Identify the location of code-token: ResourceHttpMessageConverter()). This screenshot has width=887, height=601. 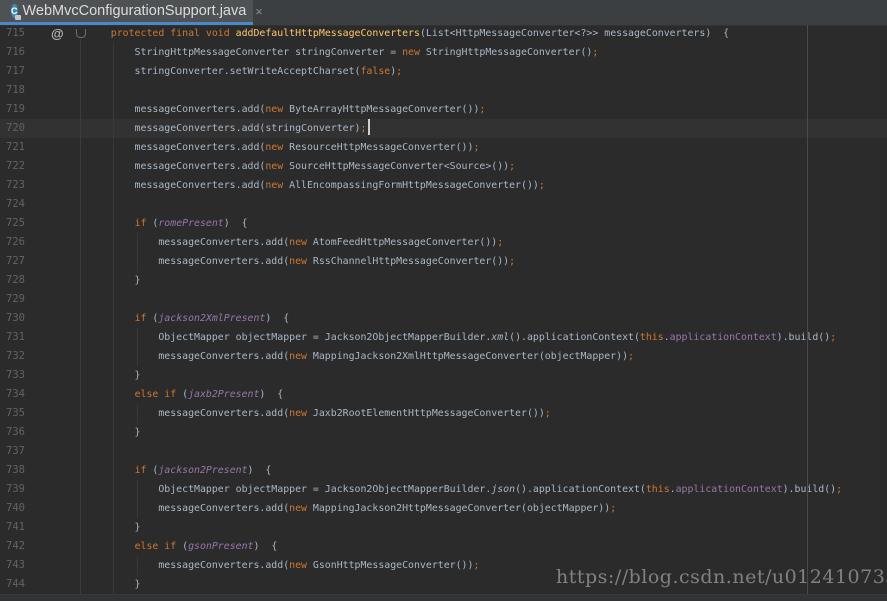
(381, 147).